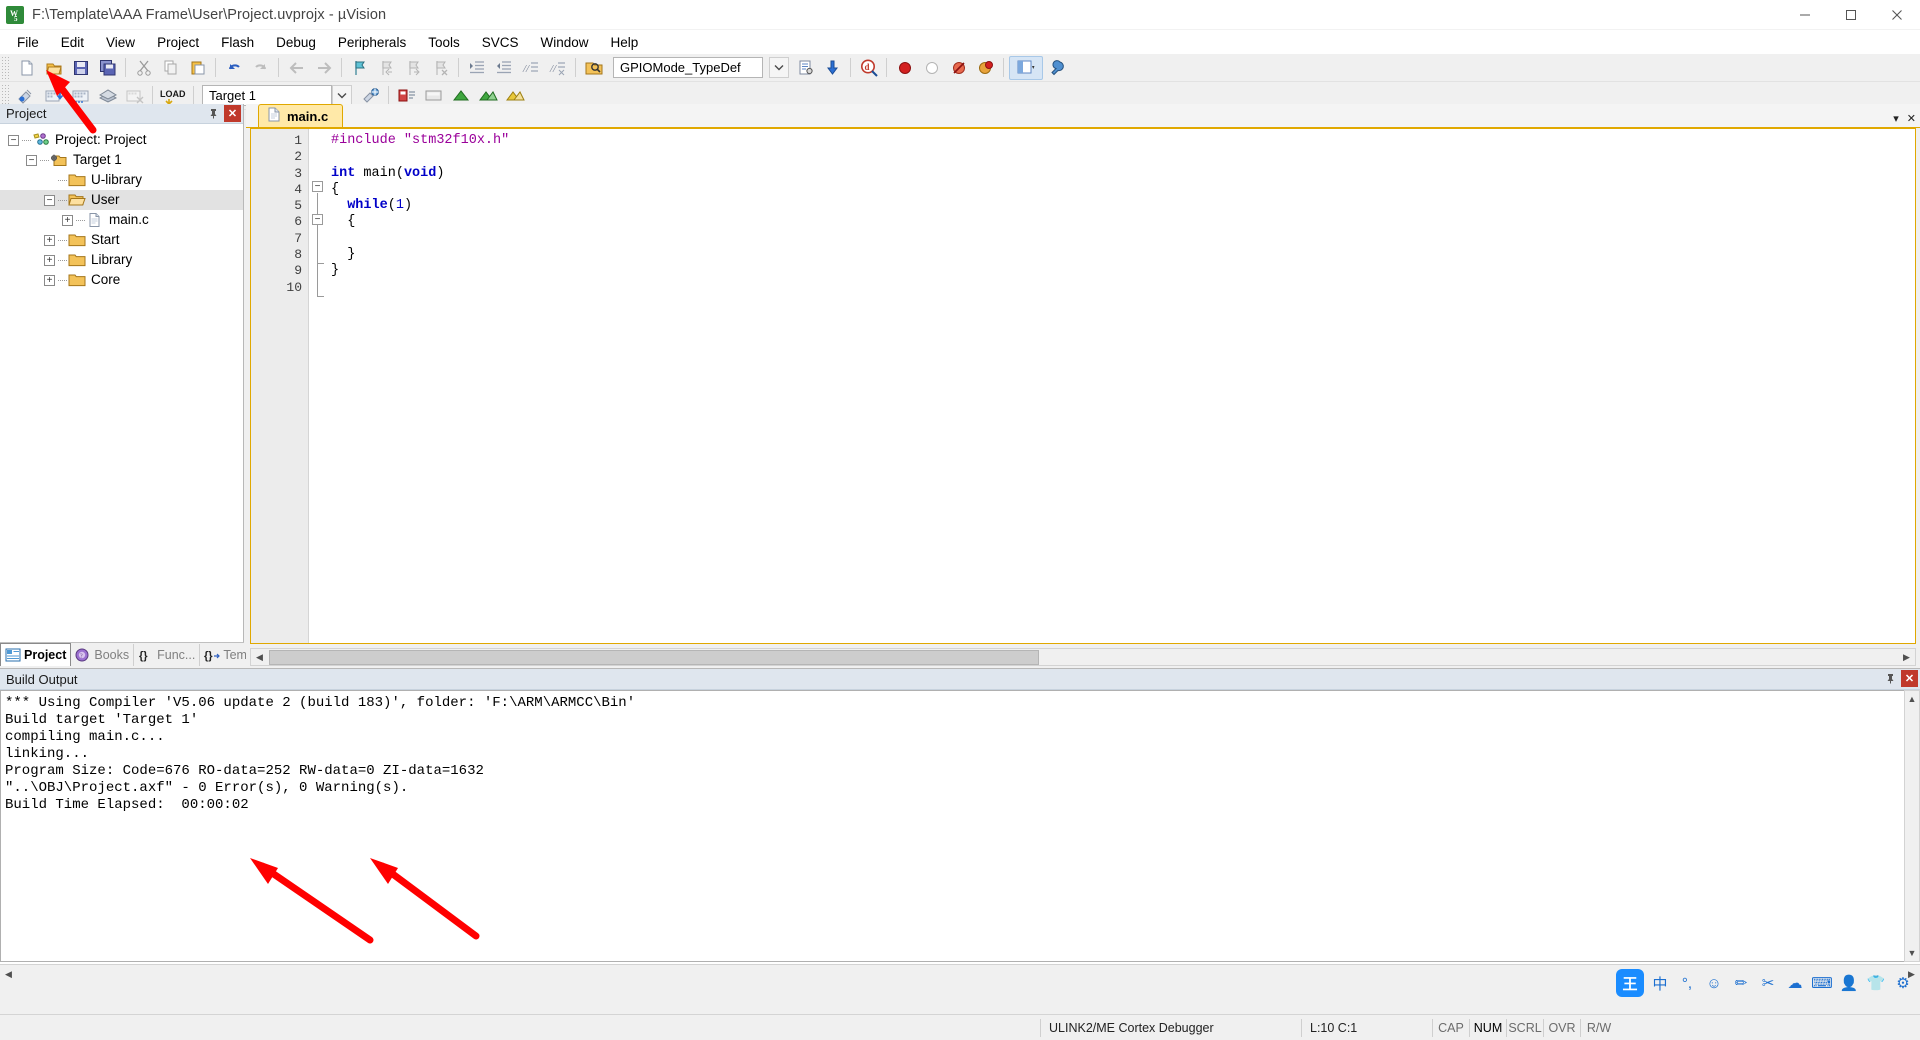 The height and width of the screenshot is (1040, 1920). What do you see at coordinates (1057, 68) in the screenshot?
I see `configuration-wizard-icon` at bounding box center [1057, 68].